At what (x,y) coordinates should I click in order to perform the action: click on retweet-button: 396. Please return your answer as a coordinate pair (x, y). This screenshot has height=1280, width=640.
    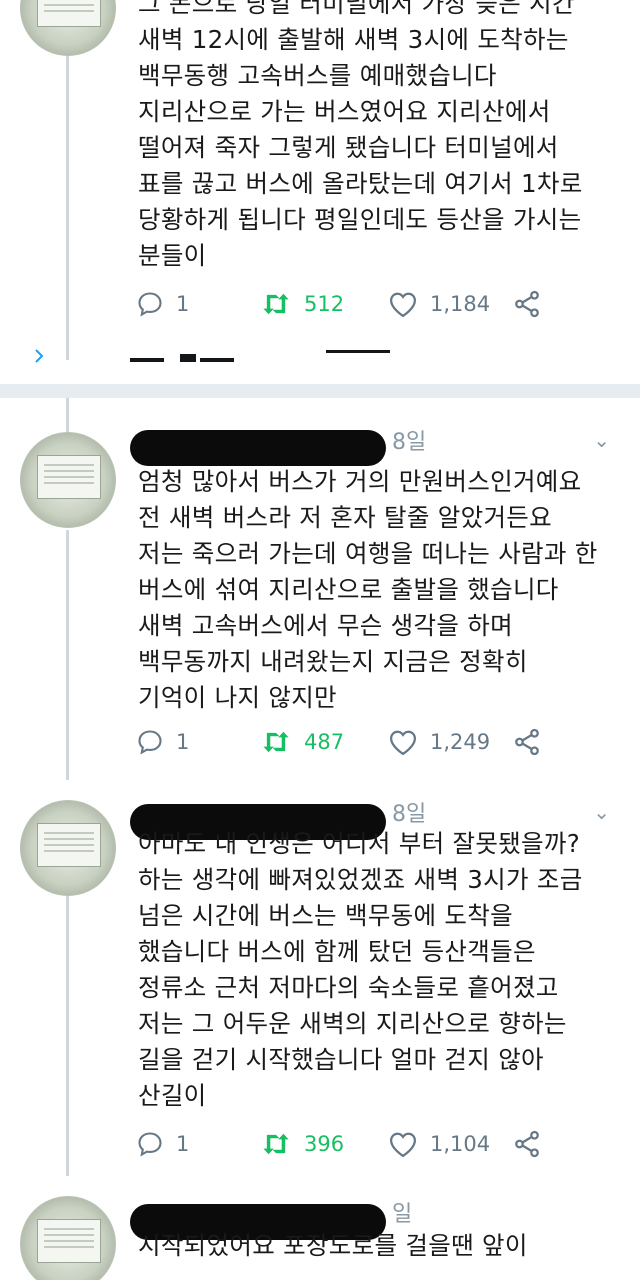
    Looking at the image, I should click on (302, 1144).